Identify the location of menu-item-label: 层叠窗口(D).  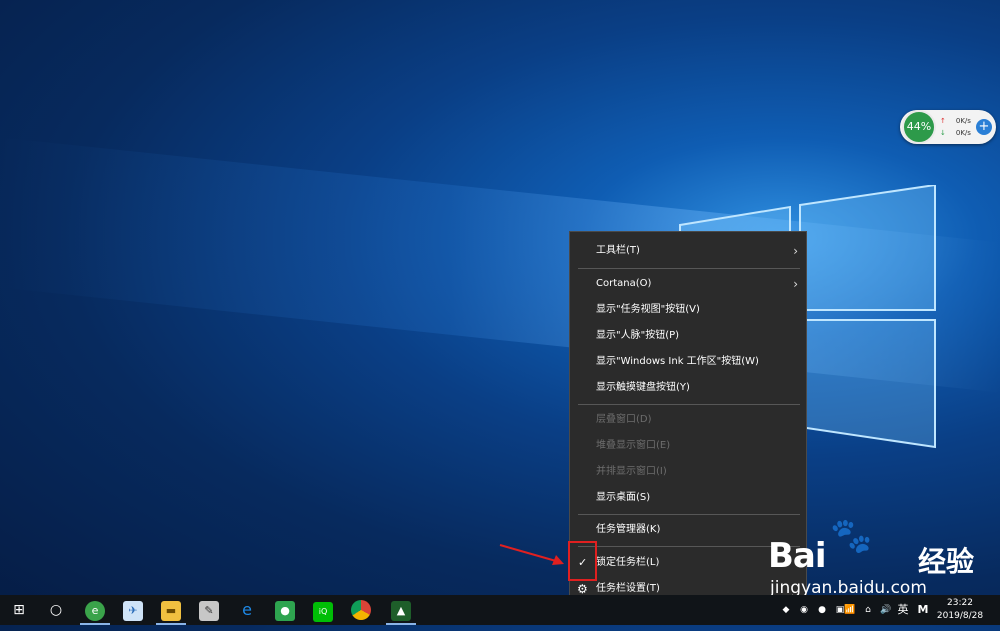
(624, 419).